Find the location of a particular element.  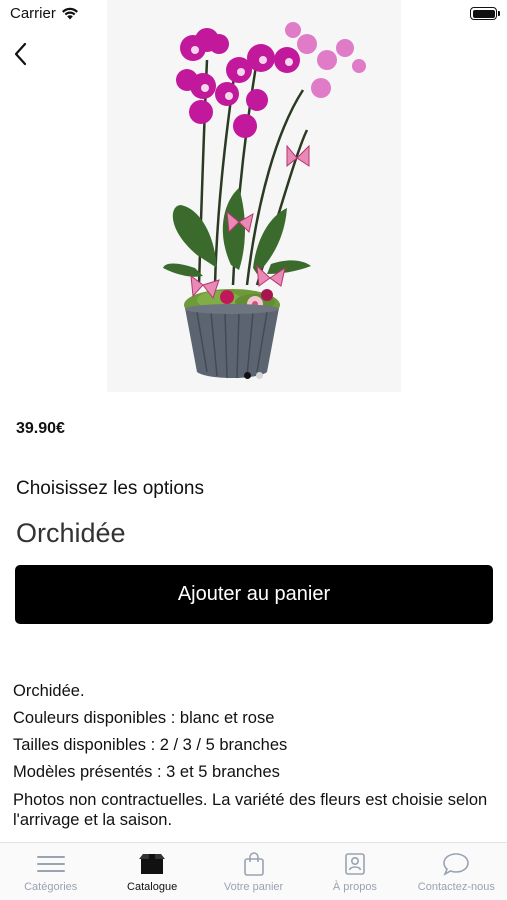

tab-categories: Catégories is located at coordinates (50, 871).